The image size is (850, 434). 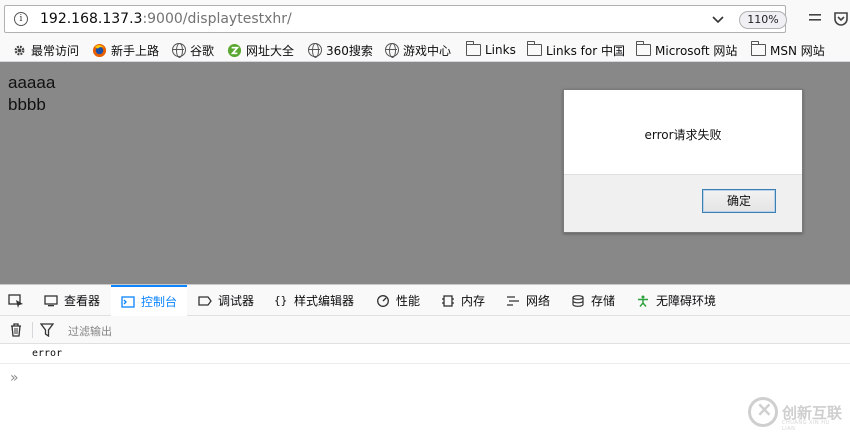 What do you see at coordinates (55, 50) in the screenshot?
I see `bookmark-label: 最常访问` at bounding box center [55, 50].